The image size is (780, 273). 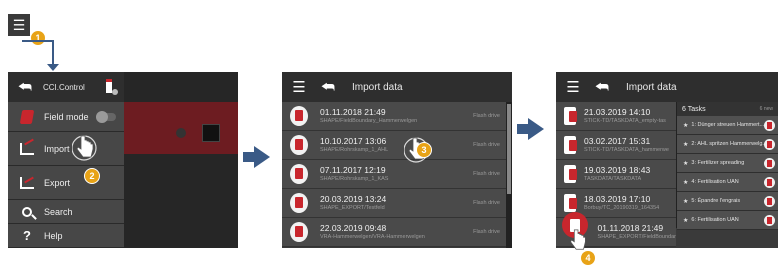 What do you see at coordinates (617, 140) in the screenshot?
I see `row-date: 03.02.2017 15:31` at bounding box center [617, 140].